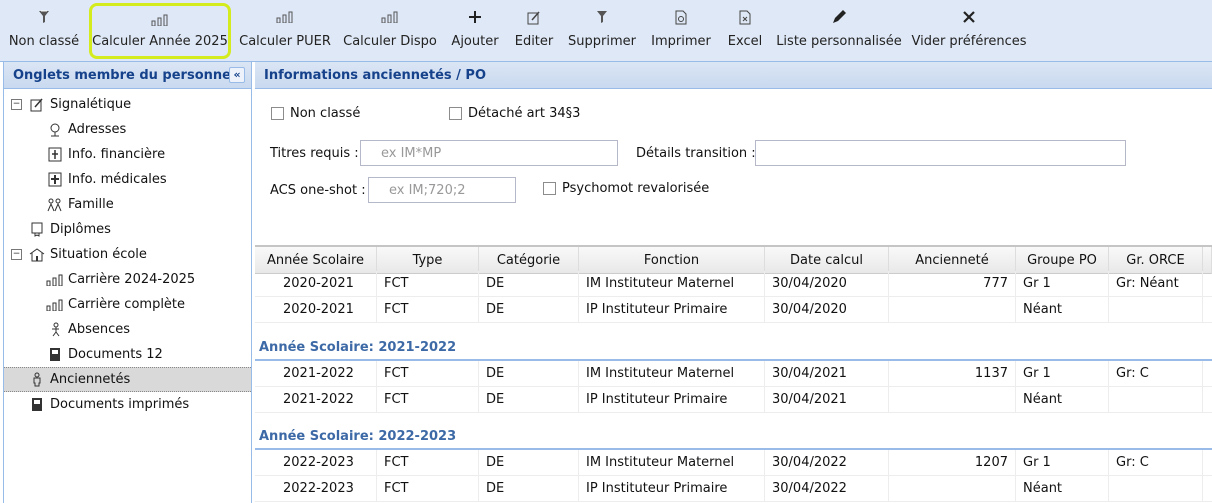  Describe the element at coordinates (55, 330) in the screenshot. I see `absence-icon` at that location.